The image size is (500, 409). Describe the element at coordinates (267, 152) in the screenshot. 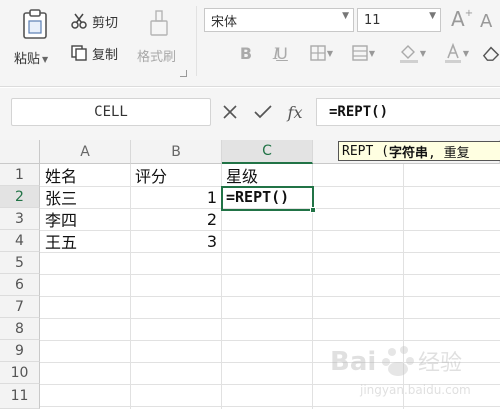

I see `column-header-c: C` at that location.